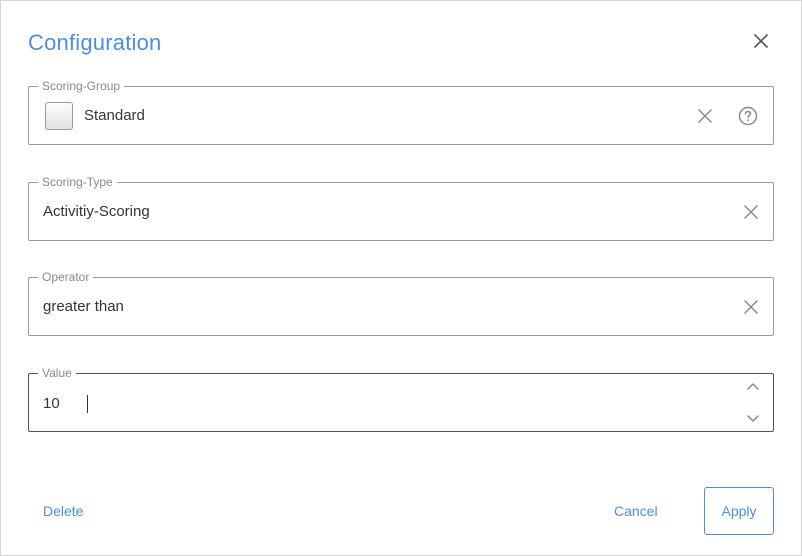  Describe the element at coordinates (87, 404) in the screenshot. I see `text-cursor` at that location.